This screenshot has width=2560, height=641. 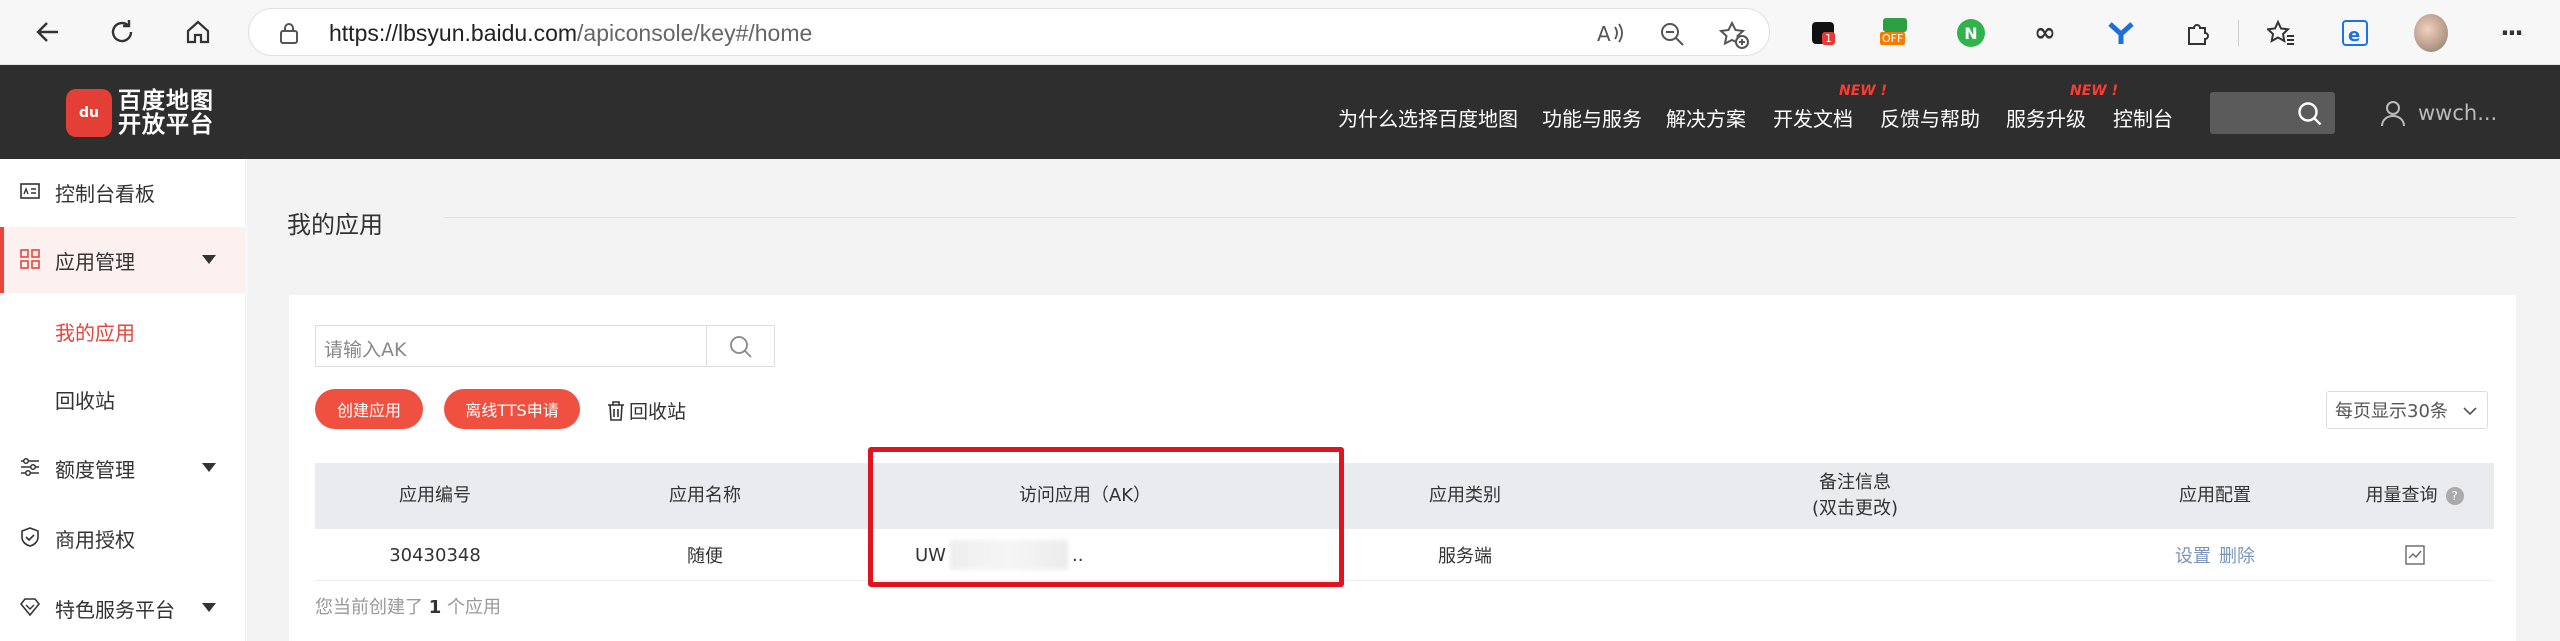 I want to click on table-row: 30430348 随便 UW.. 服务端 设置 删除, so click(x=1404, y=555).